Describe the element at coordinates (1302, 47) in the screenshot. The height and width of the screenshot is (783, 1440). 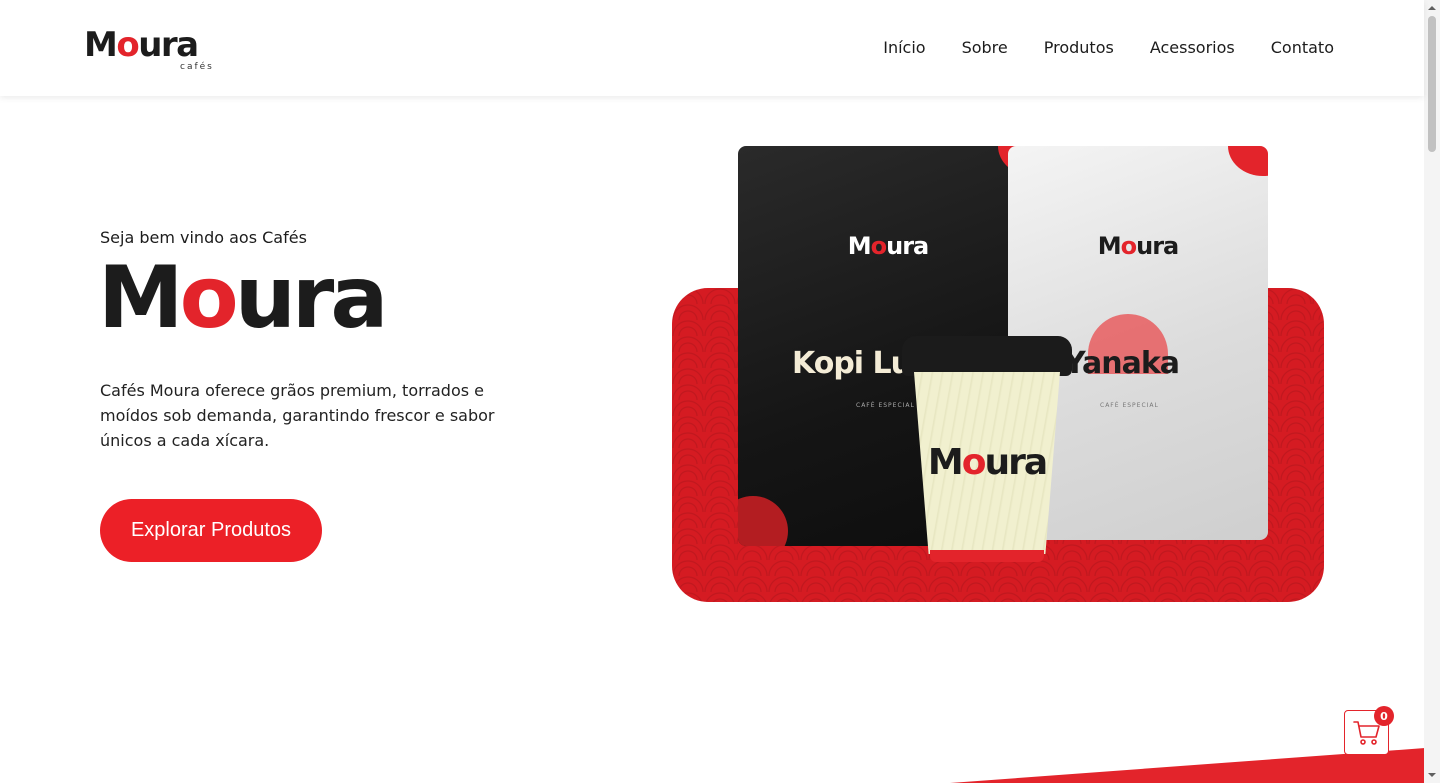
I see `nav-item-contato: Contato` at that location.